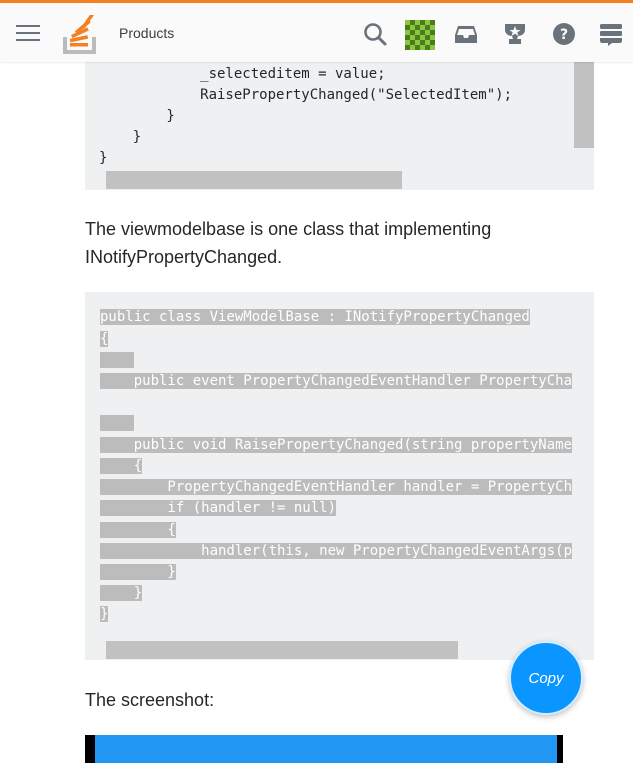  I want to click on trophy-icon, so click(515, 34).